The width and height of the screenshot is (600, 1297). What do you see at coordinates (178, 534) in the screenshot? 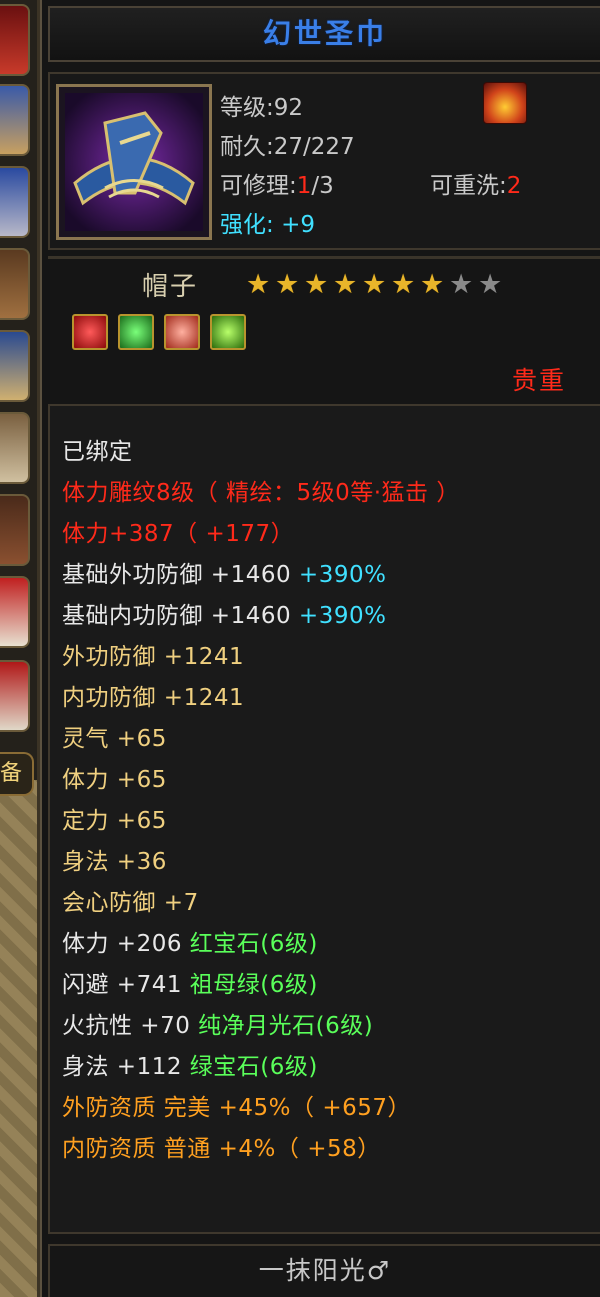
I see `attribute-text: 体力+387（ +177）` at bounding box center [178, 534].